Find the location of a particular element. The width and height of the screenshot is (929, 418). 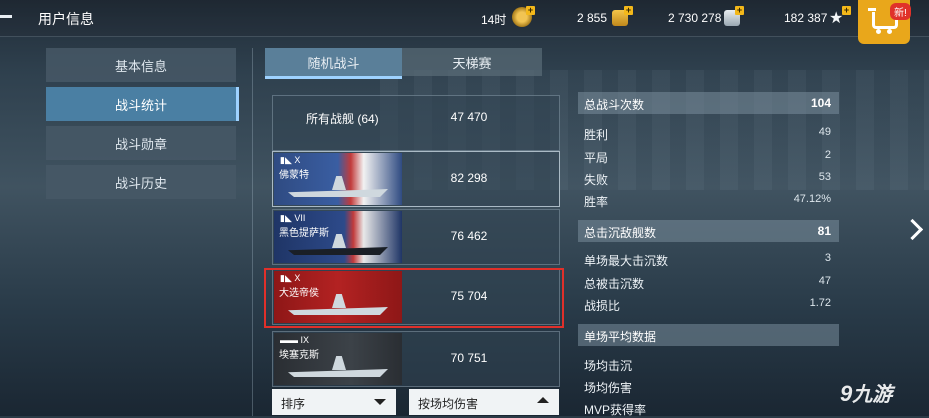

sidebar-item-basic-info: 基本信息 is located at coordinates (141, 65).